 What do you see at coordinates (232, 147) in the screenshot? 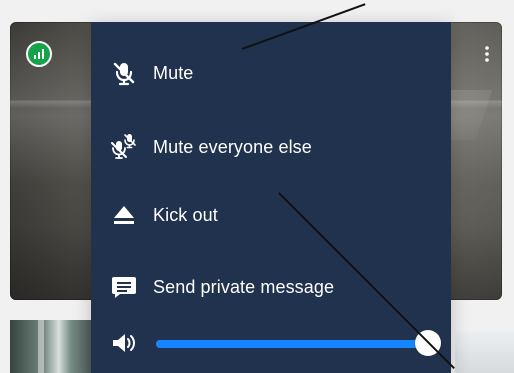
I see `mute-everyone-else-label: Mute everyone else` at bounding box center [232, 147].